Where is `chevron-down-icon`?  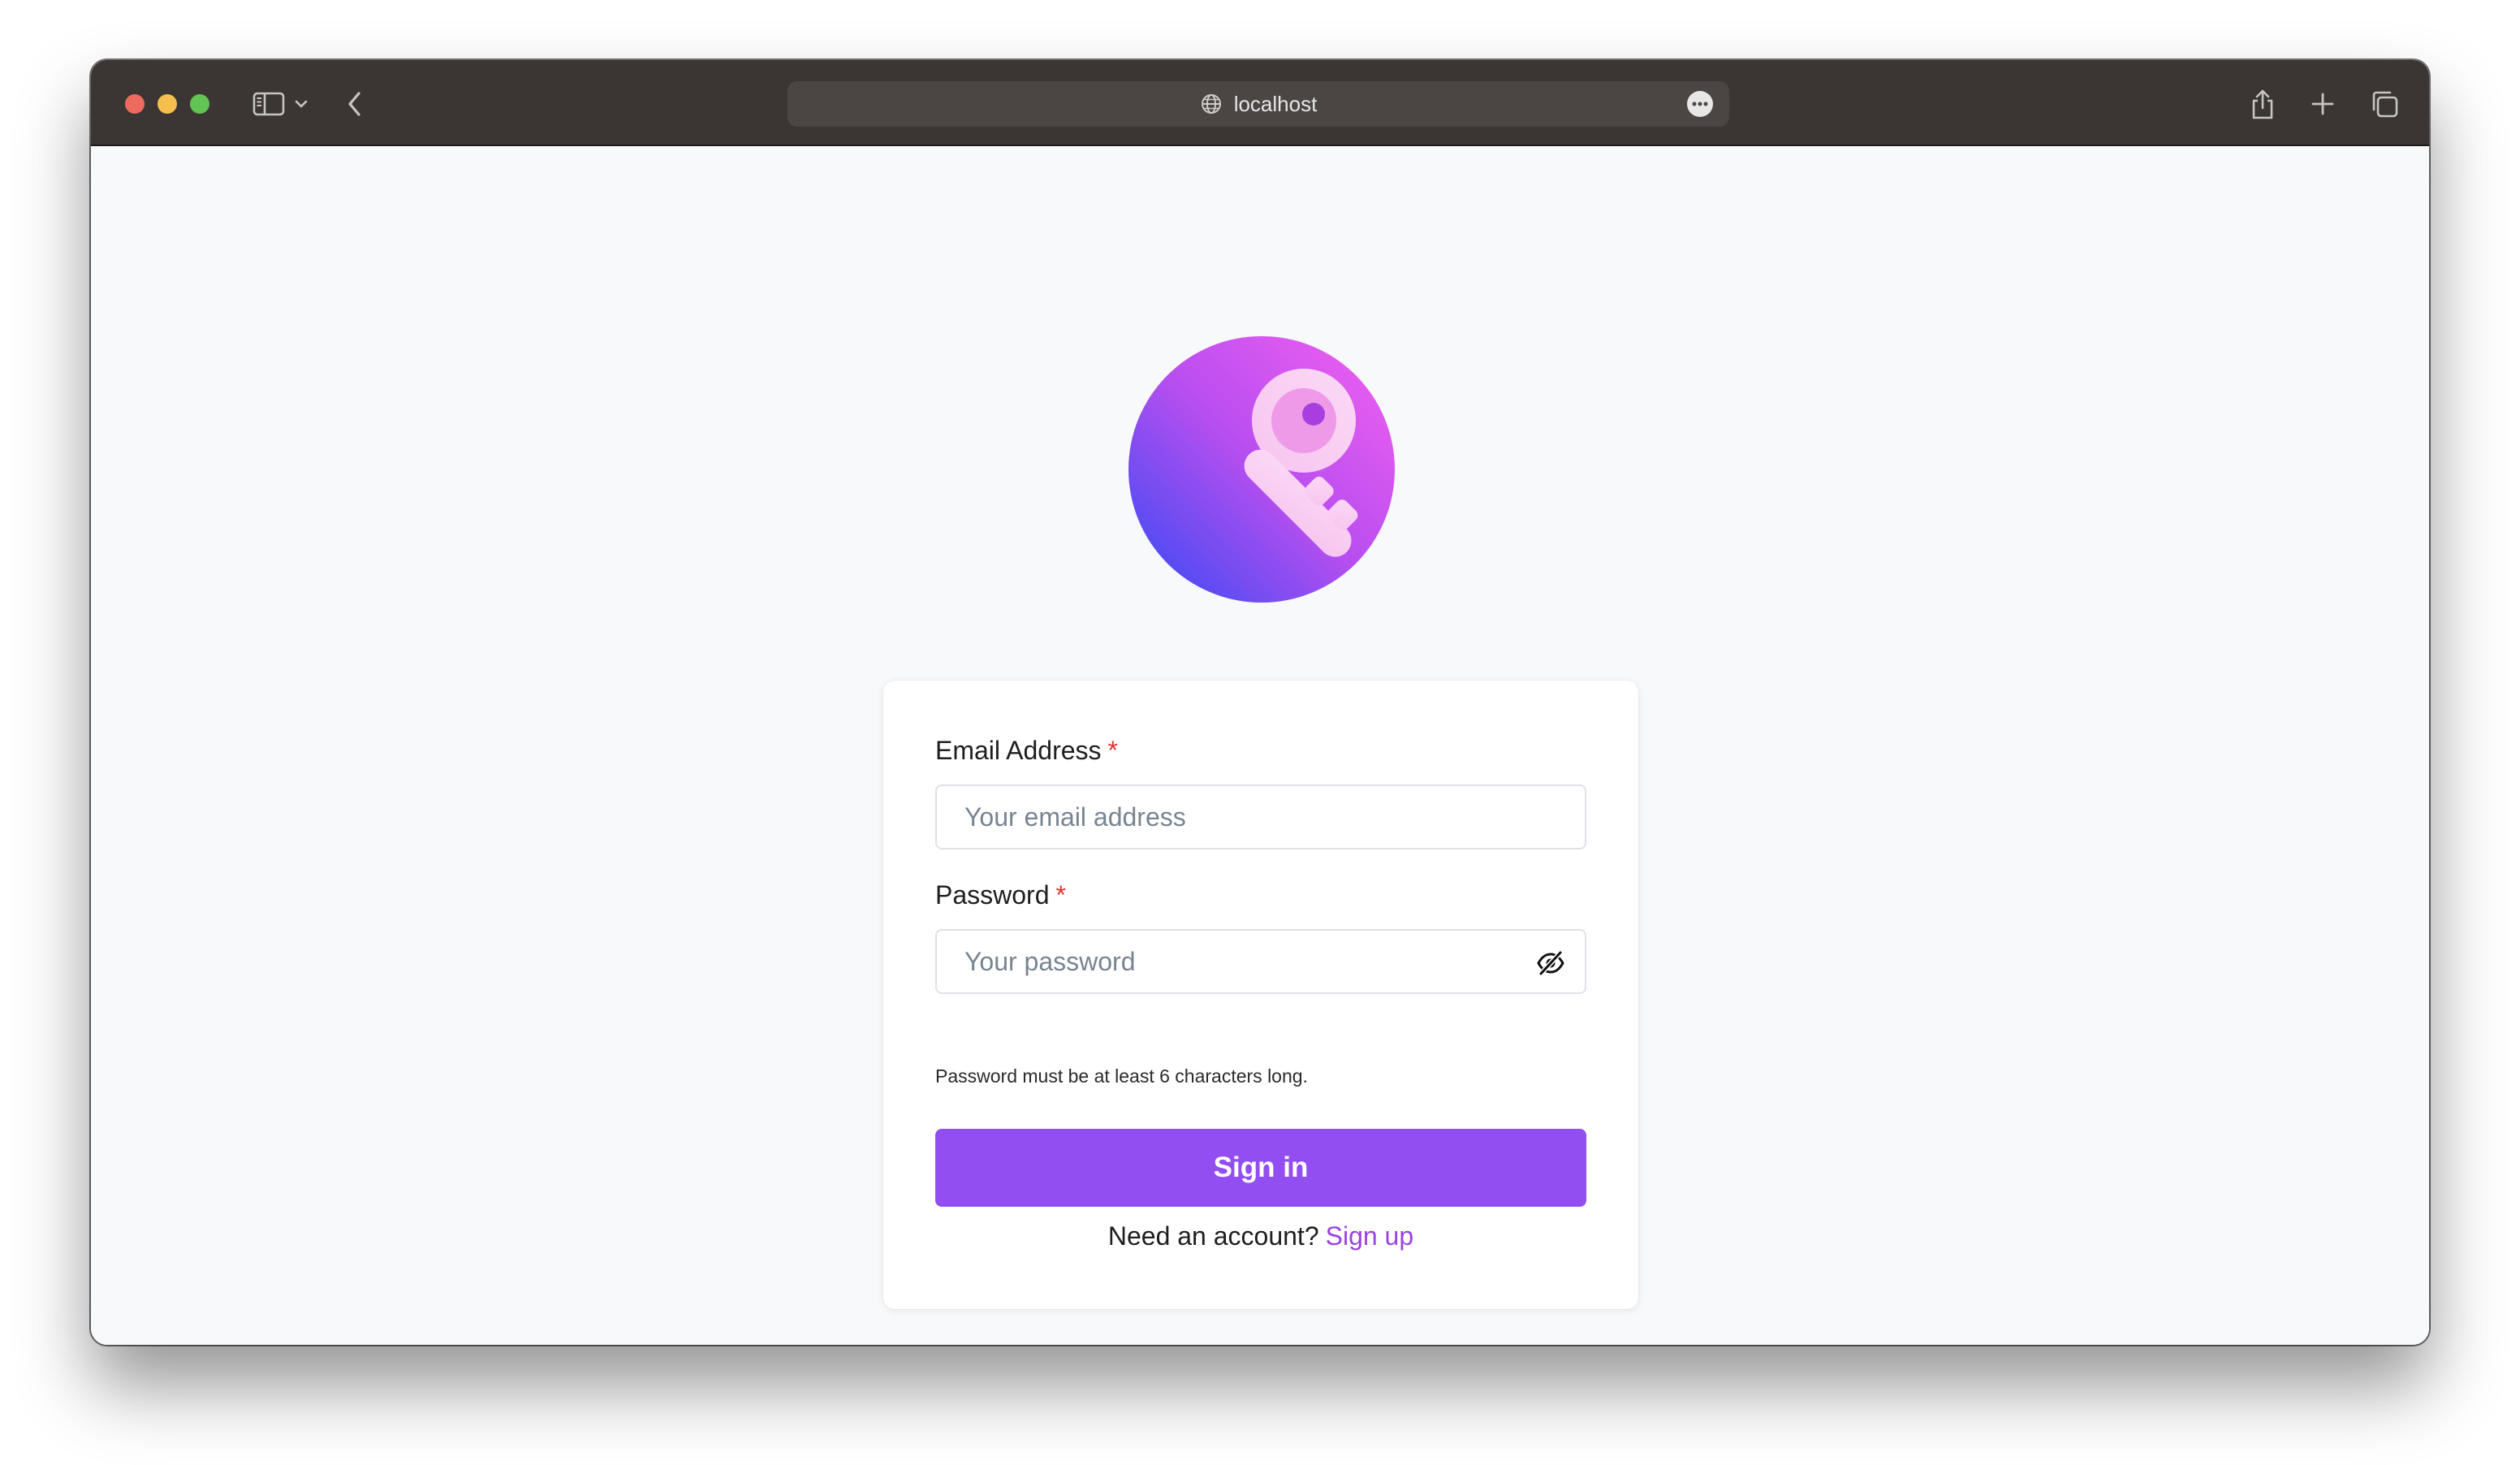
chevron-down-icon is located at coordinates (301, 103).